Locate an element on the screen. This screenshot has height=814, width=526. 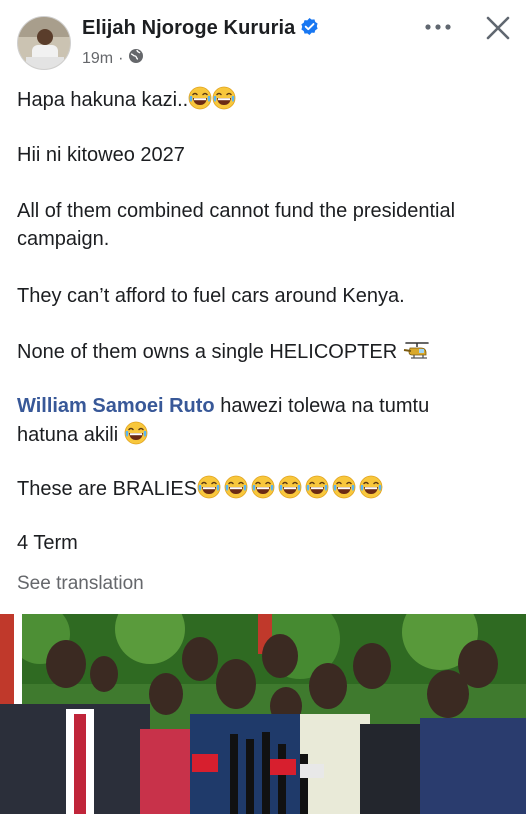
post-text: hawezi tolewa na tumtu is located at coordinates (322, 406).